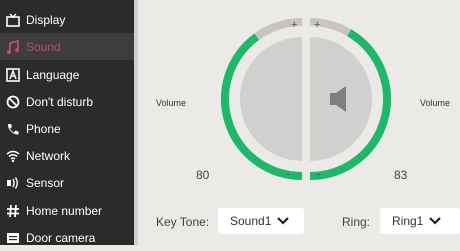 The height and width of the screenshot is (251, 460). I want to click on sidebar-item-home-number: Home number, so click(67, 210).